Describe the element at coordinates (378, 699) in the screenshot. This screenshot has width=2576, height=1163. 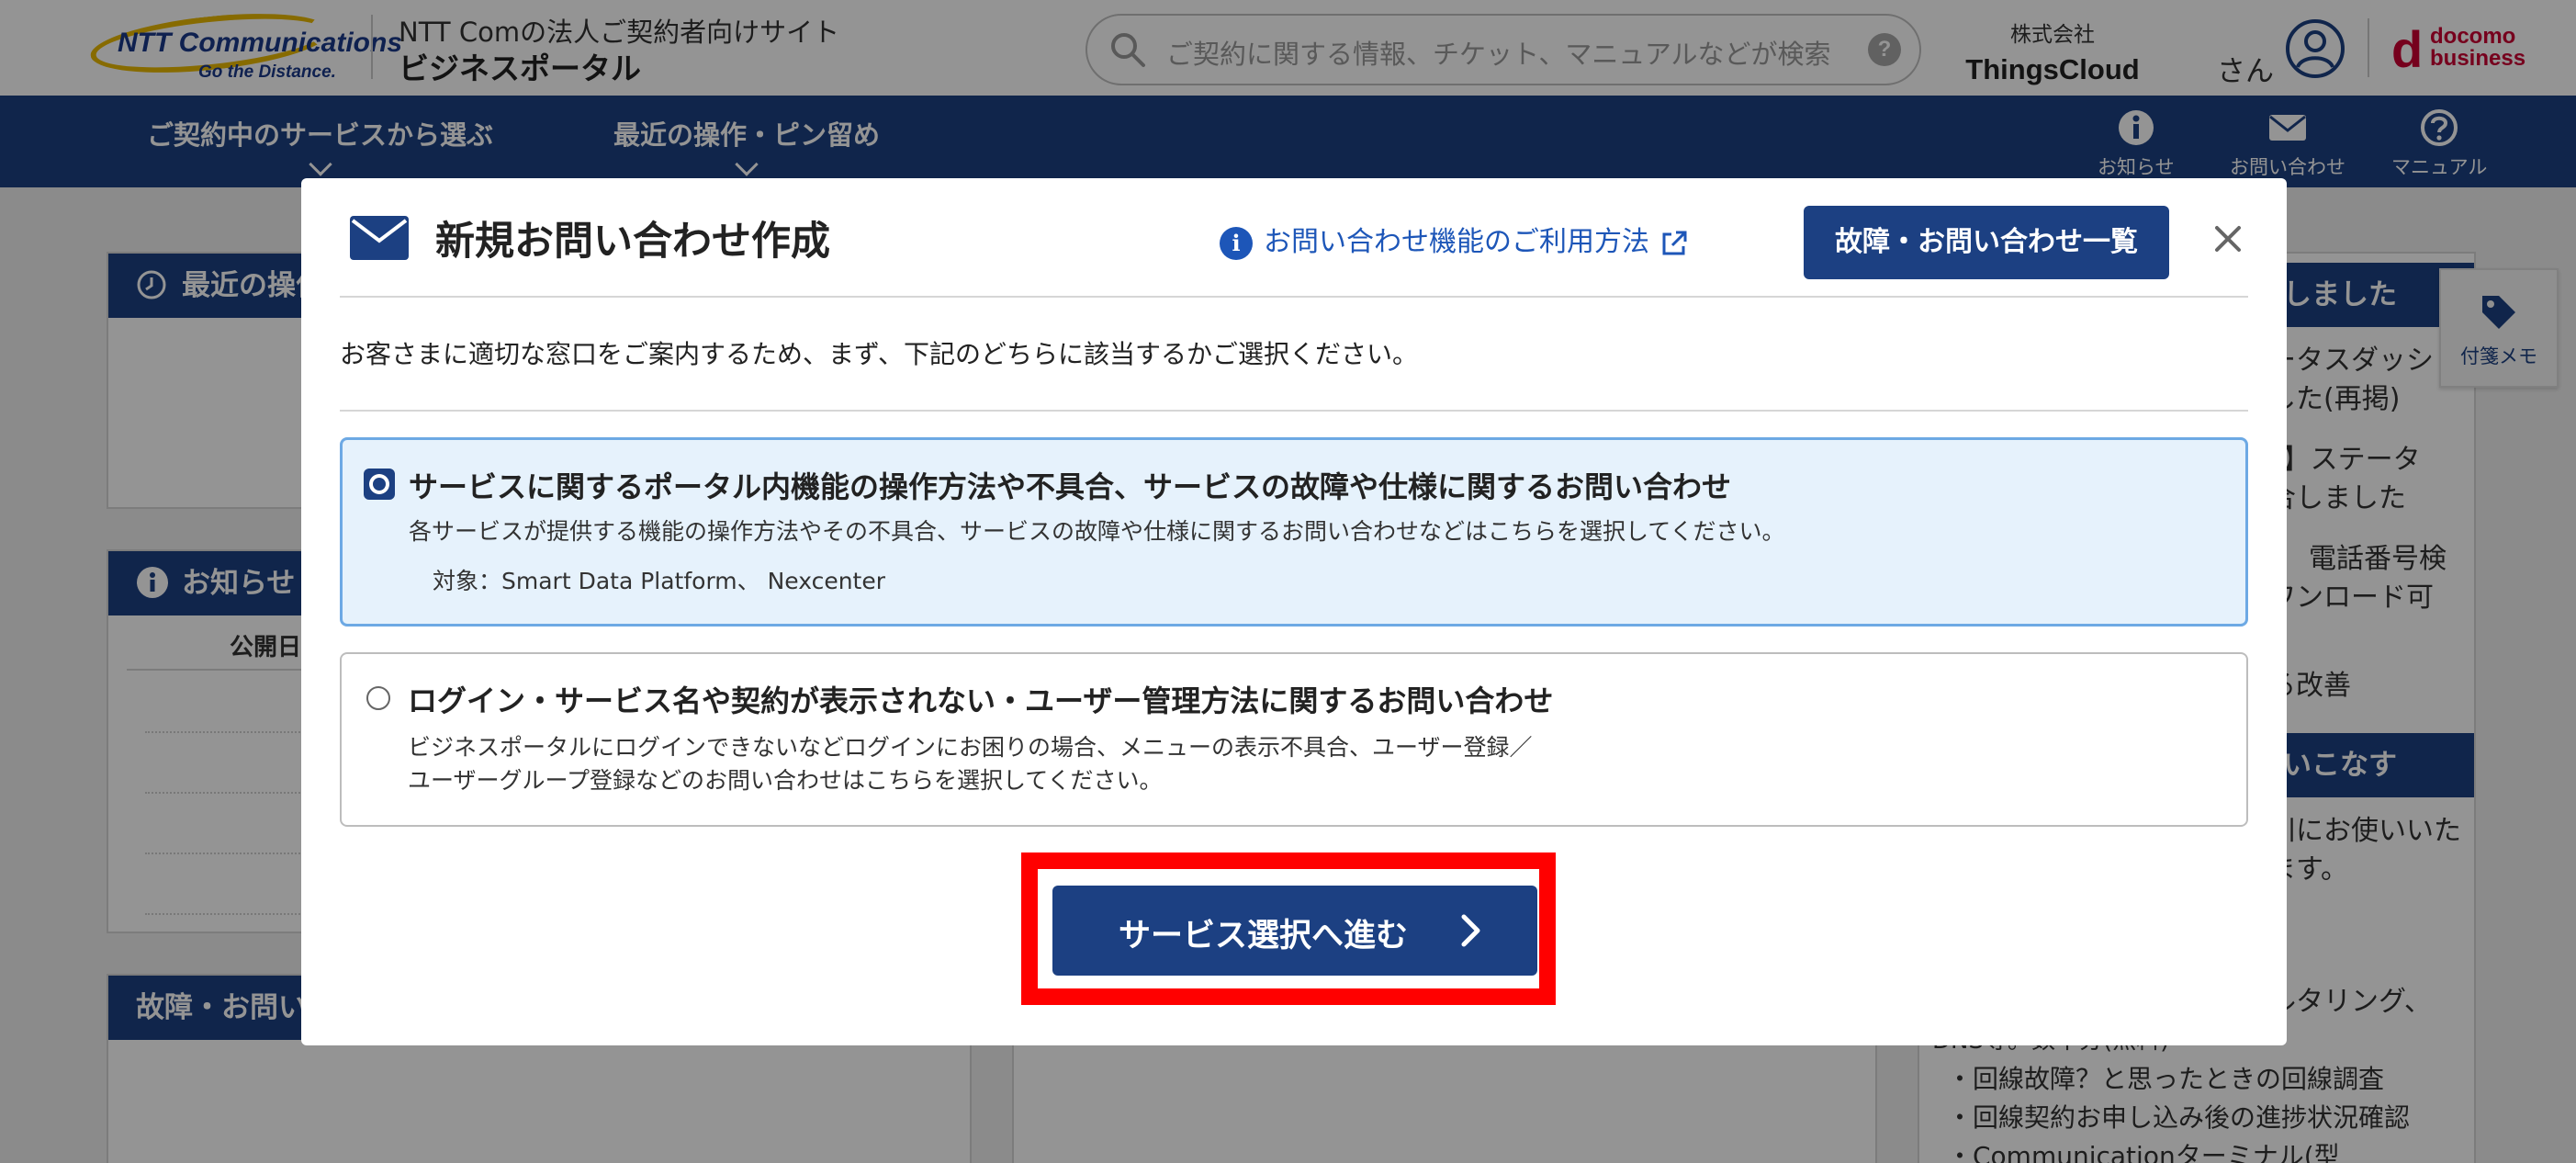
I see `radio-unselected` at that location.